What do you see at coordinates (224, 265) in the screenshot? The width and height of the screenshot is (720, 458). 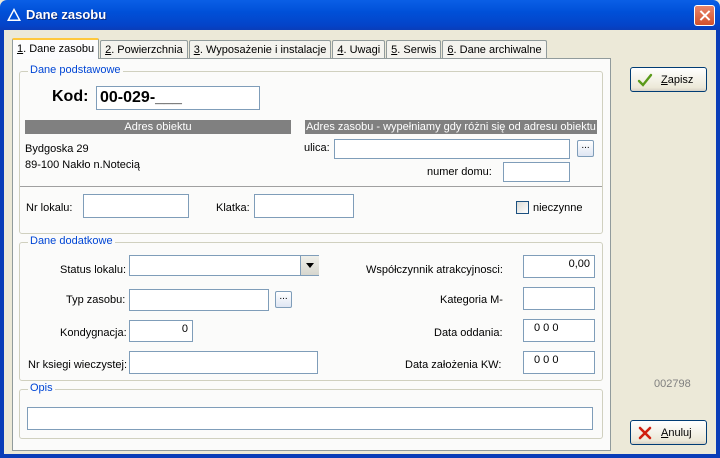 I see `unit-status-select` at bounding box center [224, 265].